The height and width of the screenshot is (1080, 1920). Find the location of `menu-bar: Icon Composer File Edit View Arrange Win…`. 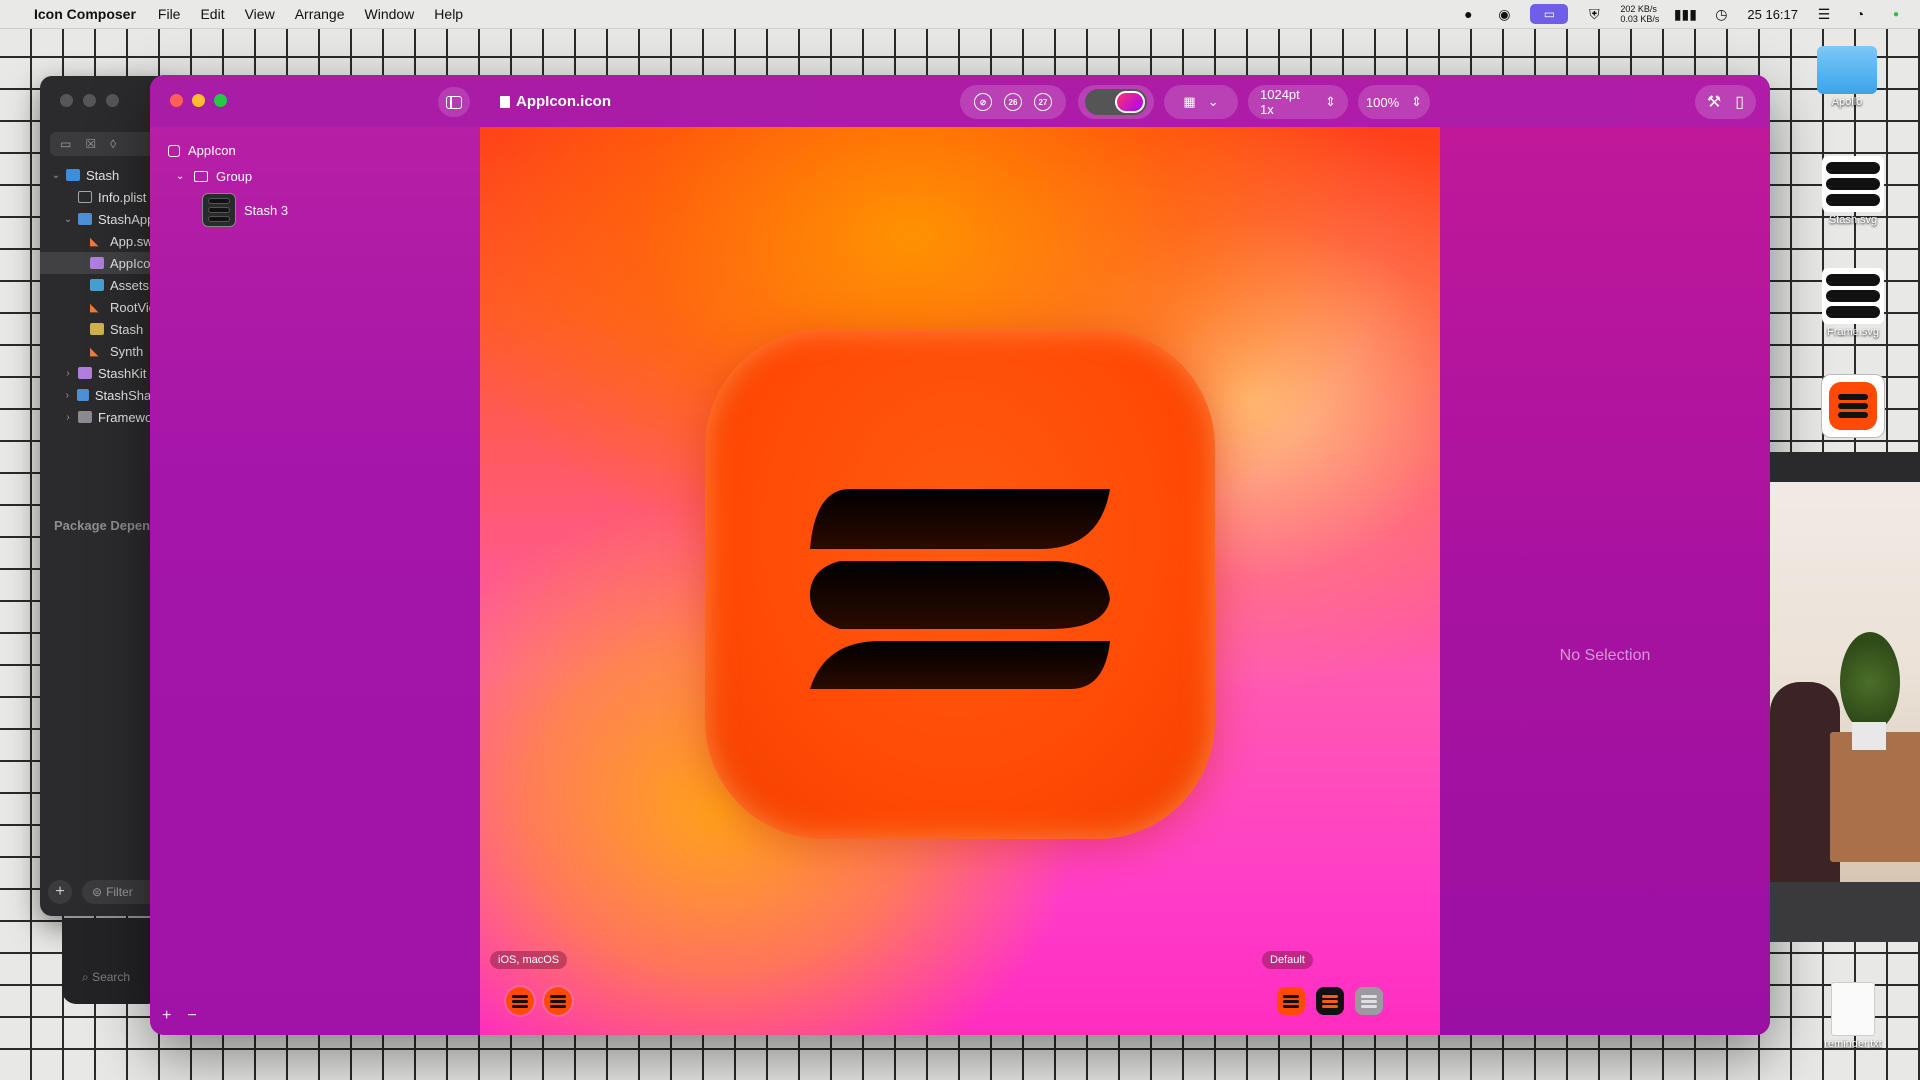

menu-bar: Icon Composer File Edit View Arrange Win… is located at coordinates (960, 14).